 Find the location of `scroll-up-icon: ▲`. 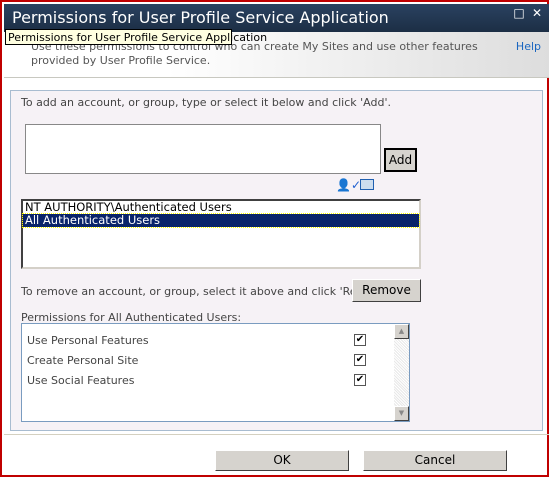

scroll-up-icon: ▲ is located at coordinates (401, 331).